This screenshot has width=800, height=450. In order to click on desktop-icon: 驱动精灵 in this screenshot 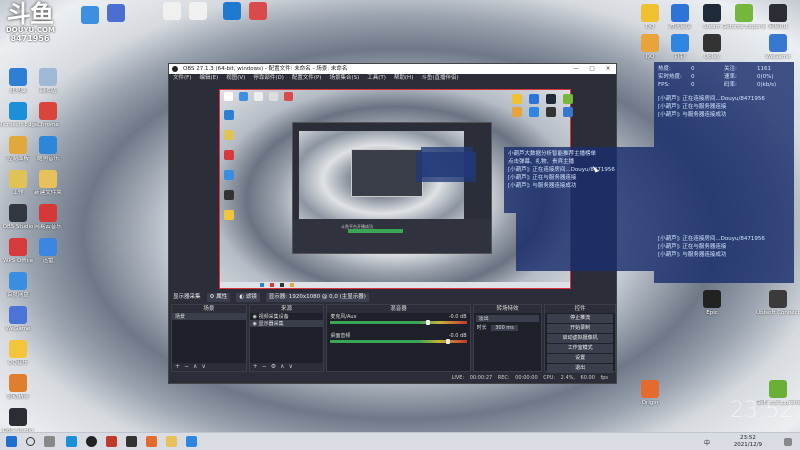, I will do `click(20, 387)`.